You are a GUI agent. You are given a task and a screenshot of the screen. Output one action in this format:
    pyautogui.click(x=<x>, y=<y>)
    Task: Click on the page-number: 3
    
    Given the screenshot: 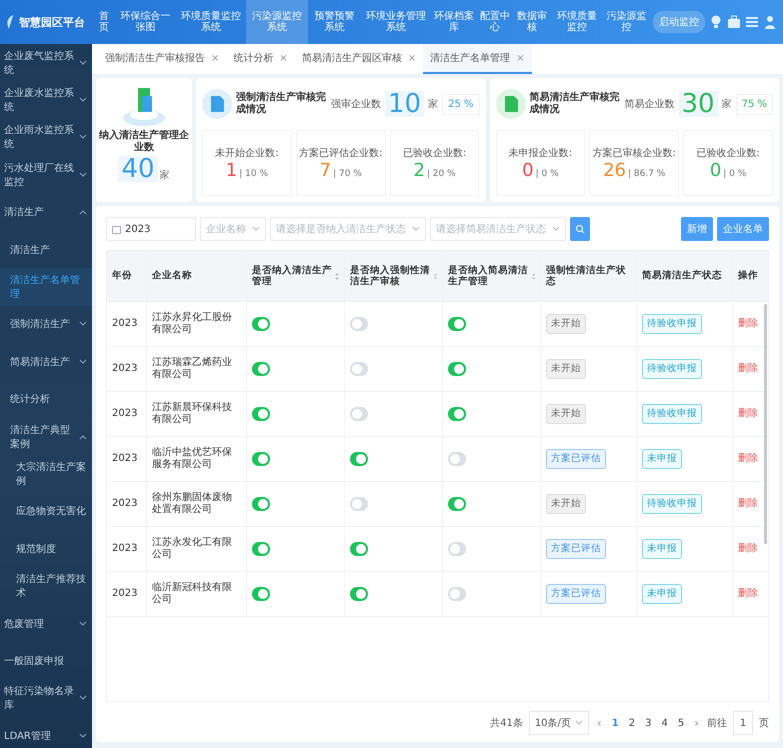 What is the action you would take?
    pyautogui.click(x=648, y=723)
    